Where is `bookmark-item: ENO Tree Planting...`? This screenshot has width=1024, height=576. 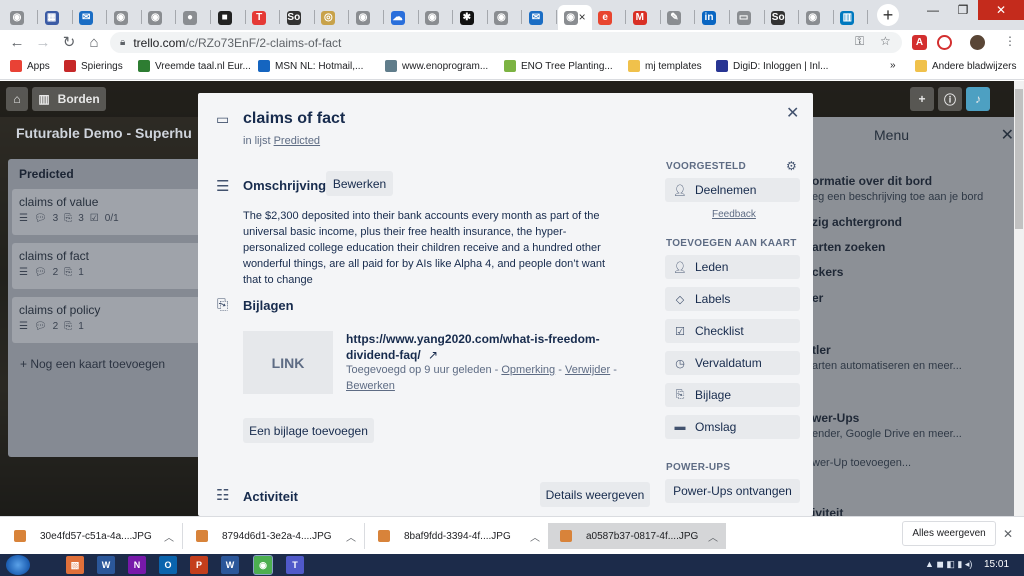
bookmark-item: ENO Tree Planting... is located at coordinates (558, 66).